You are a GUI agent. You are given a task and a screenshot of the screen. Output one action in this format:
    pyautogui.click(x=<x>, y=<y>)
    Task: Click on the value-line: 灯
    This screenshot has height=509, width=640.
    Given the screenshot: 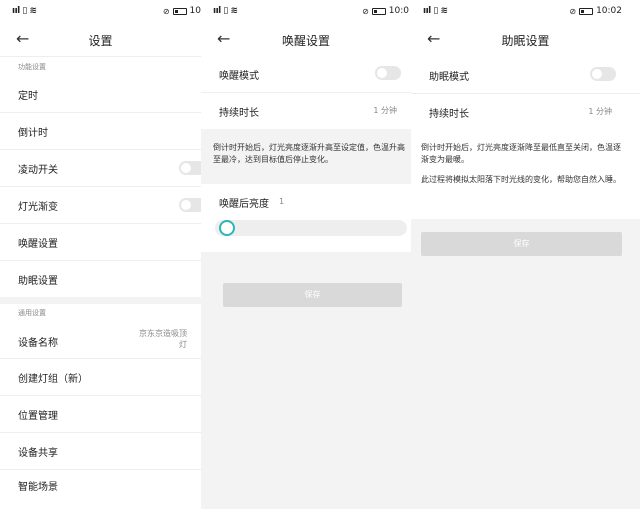 What is the action you would take?
    pyautogui.click(x=183, y=344)
    